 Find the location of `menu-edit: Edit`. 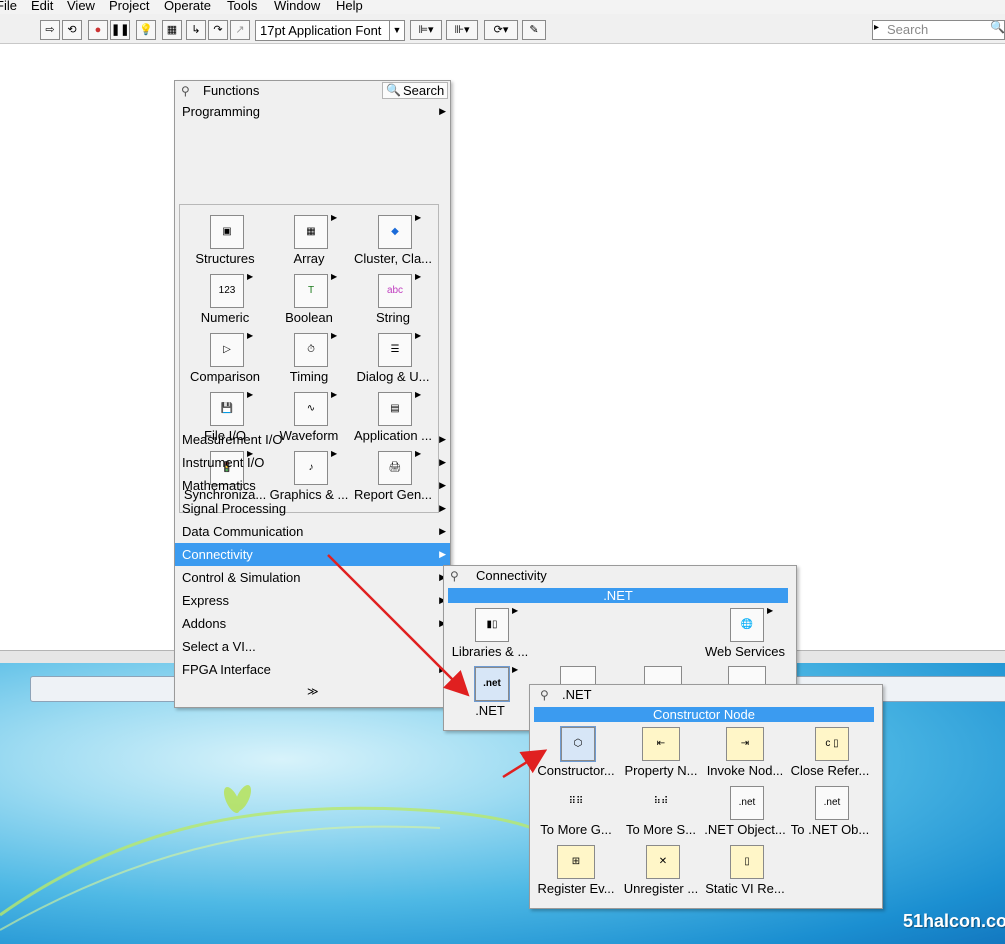

menu-edit: Edit is located at coordinates (42, 6).